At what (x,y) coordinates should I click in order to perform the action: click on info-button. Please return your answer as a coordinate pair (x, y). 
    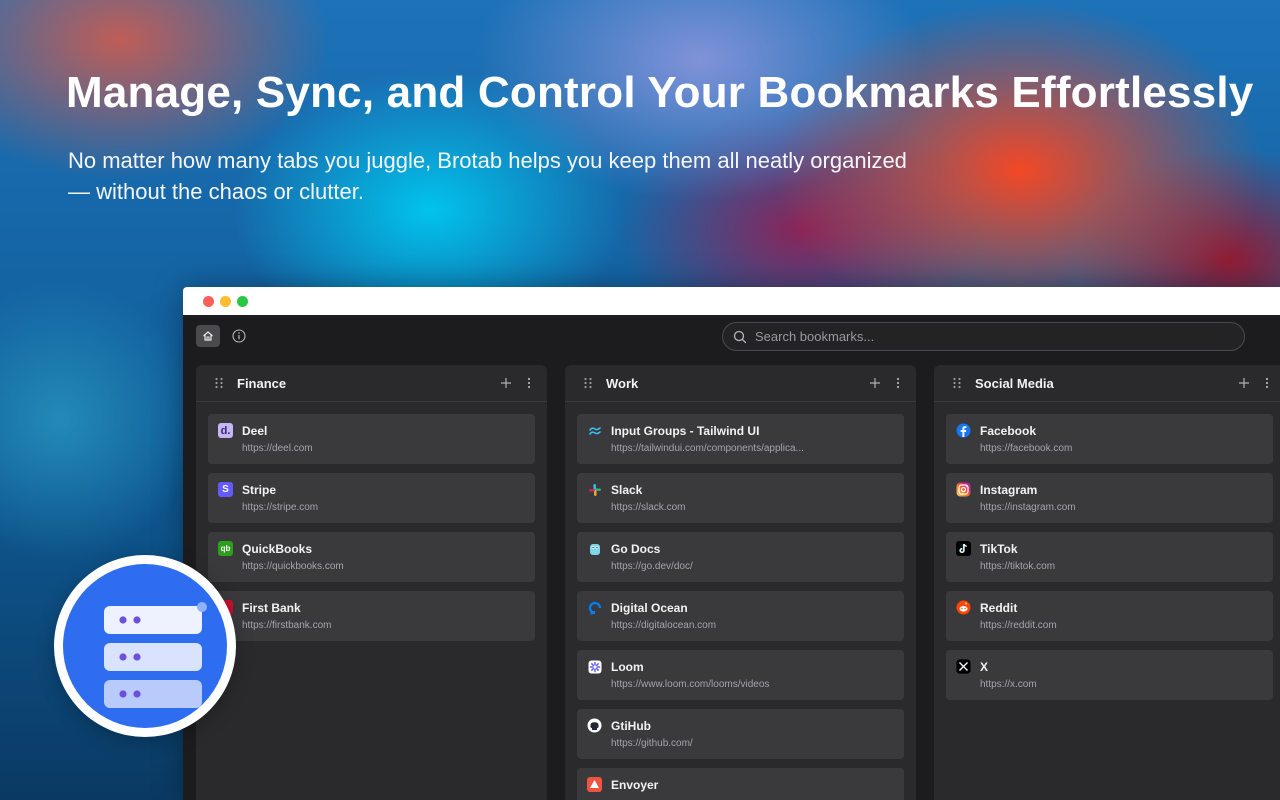
    Looking at the image, I should click on (239, 336).